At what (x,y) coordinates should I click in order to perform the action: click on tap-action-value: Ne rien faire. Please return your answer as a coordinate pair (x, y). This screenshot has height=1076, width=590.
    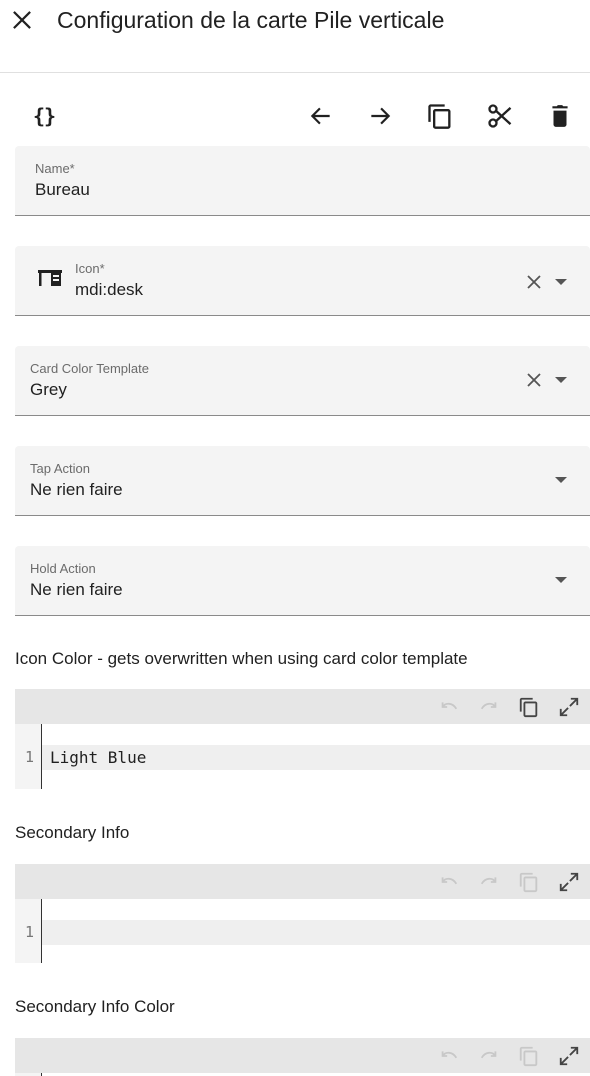
    Looking at the image, I should click on (76, 490).